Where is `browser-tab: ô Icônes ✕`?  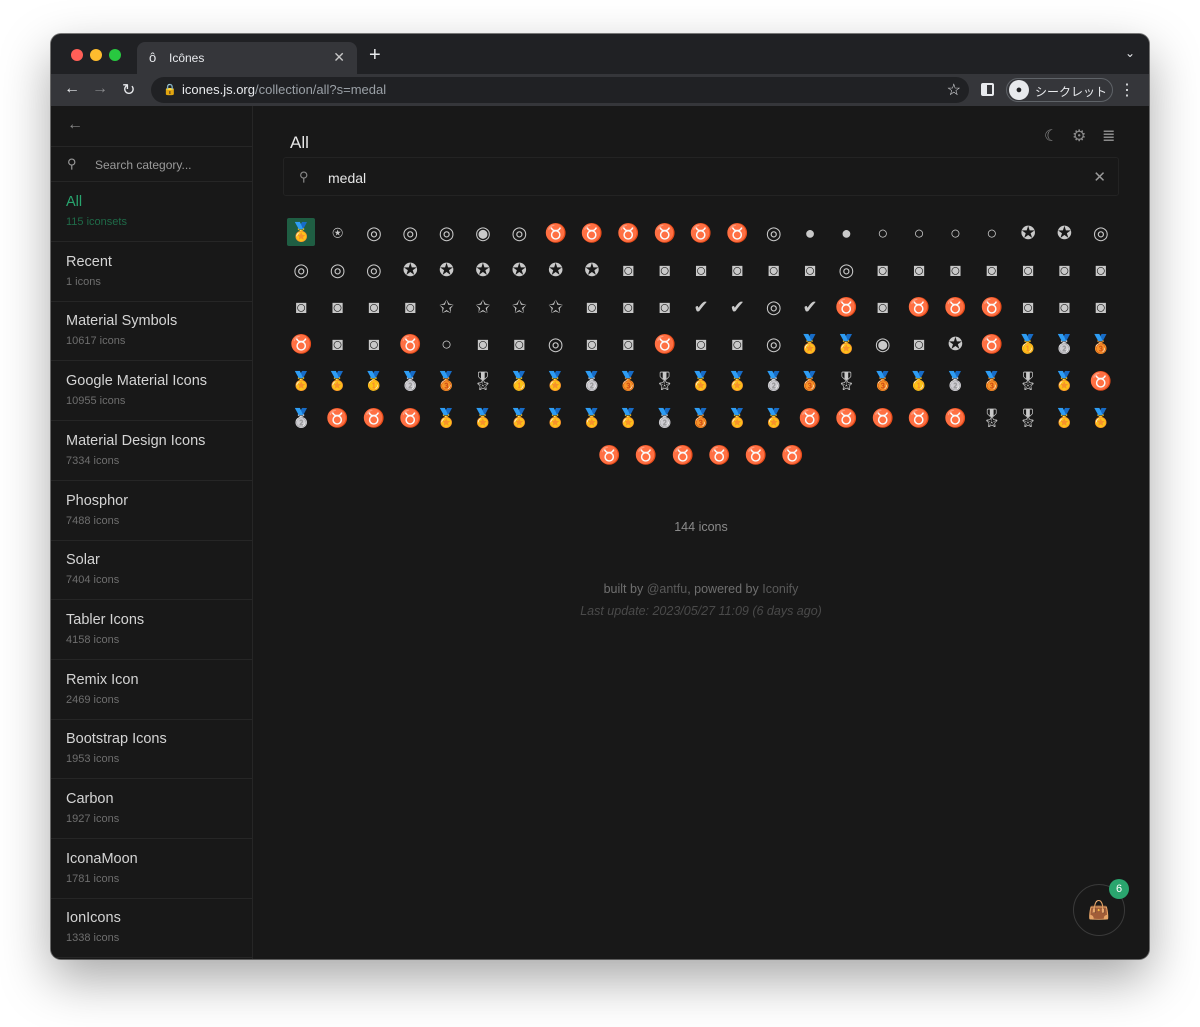 browser-tab: ô Icônes ✕ is located at coordinates (247, 58).